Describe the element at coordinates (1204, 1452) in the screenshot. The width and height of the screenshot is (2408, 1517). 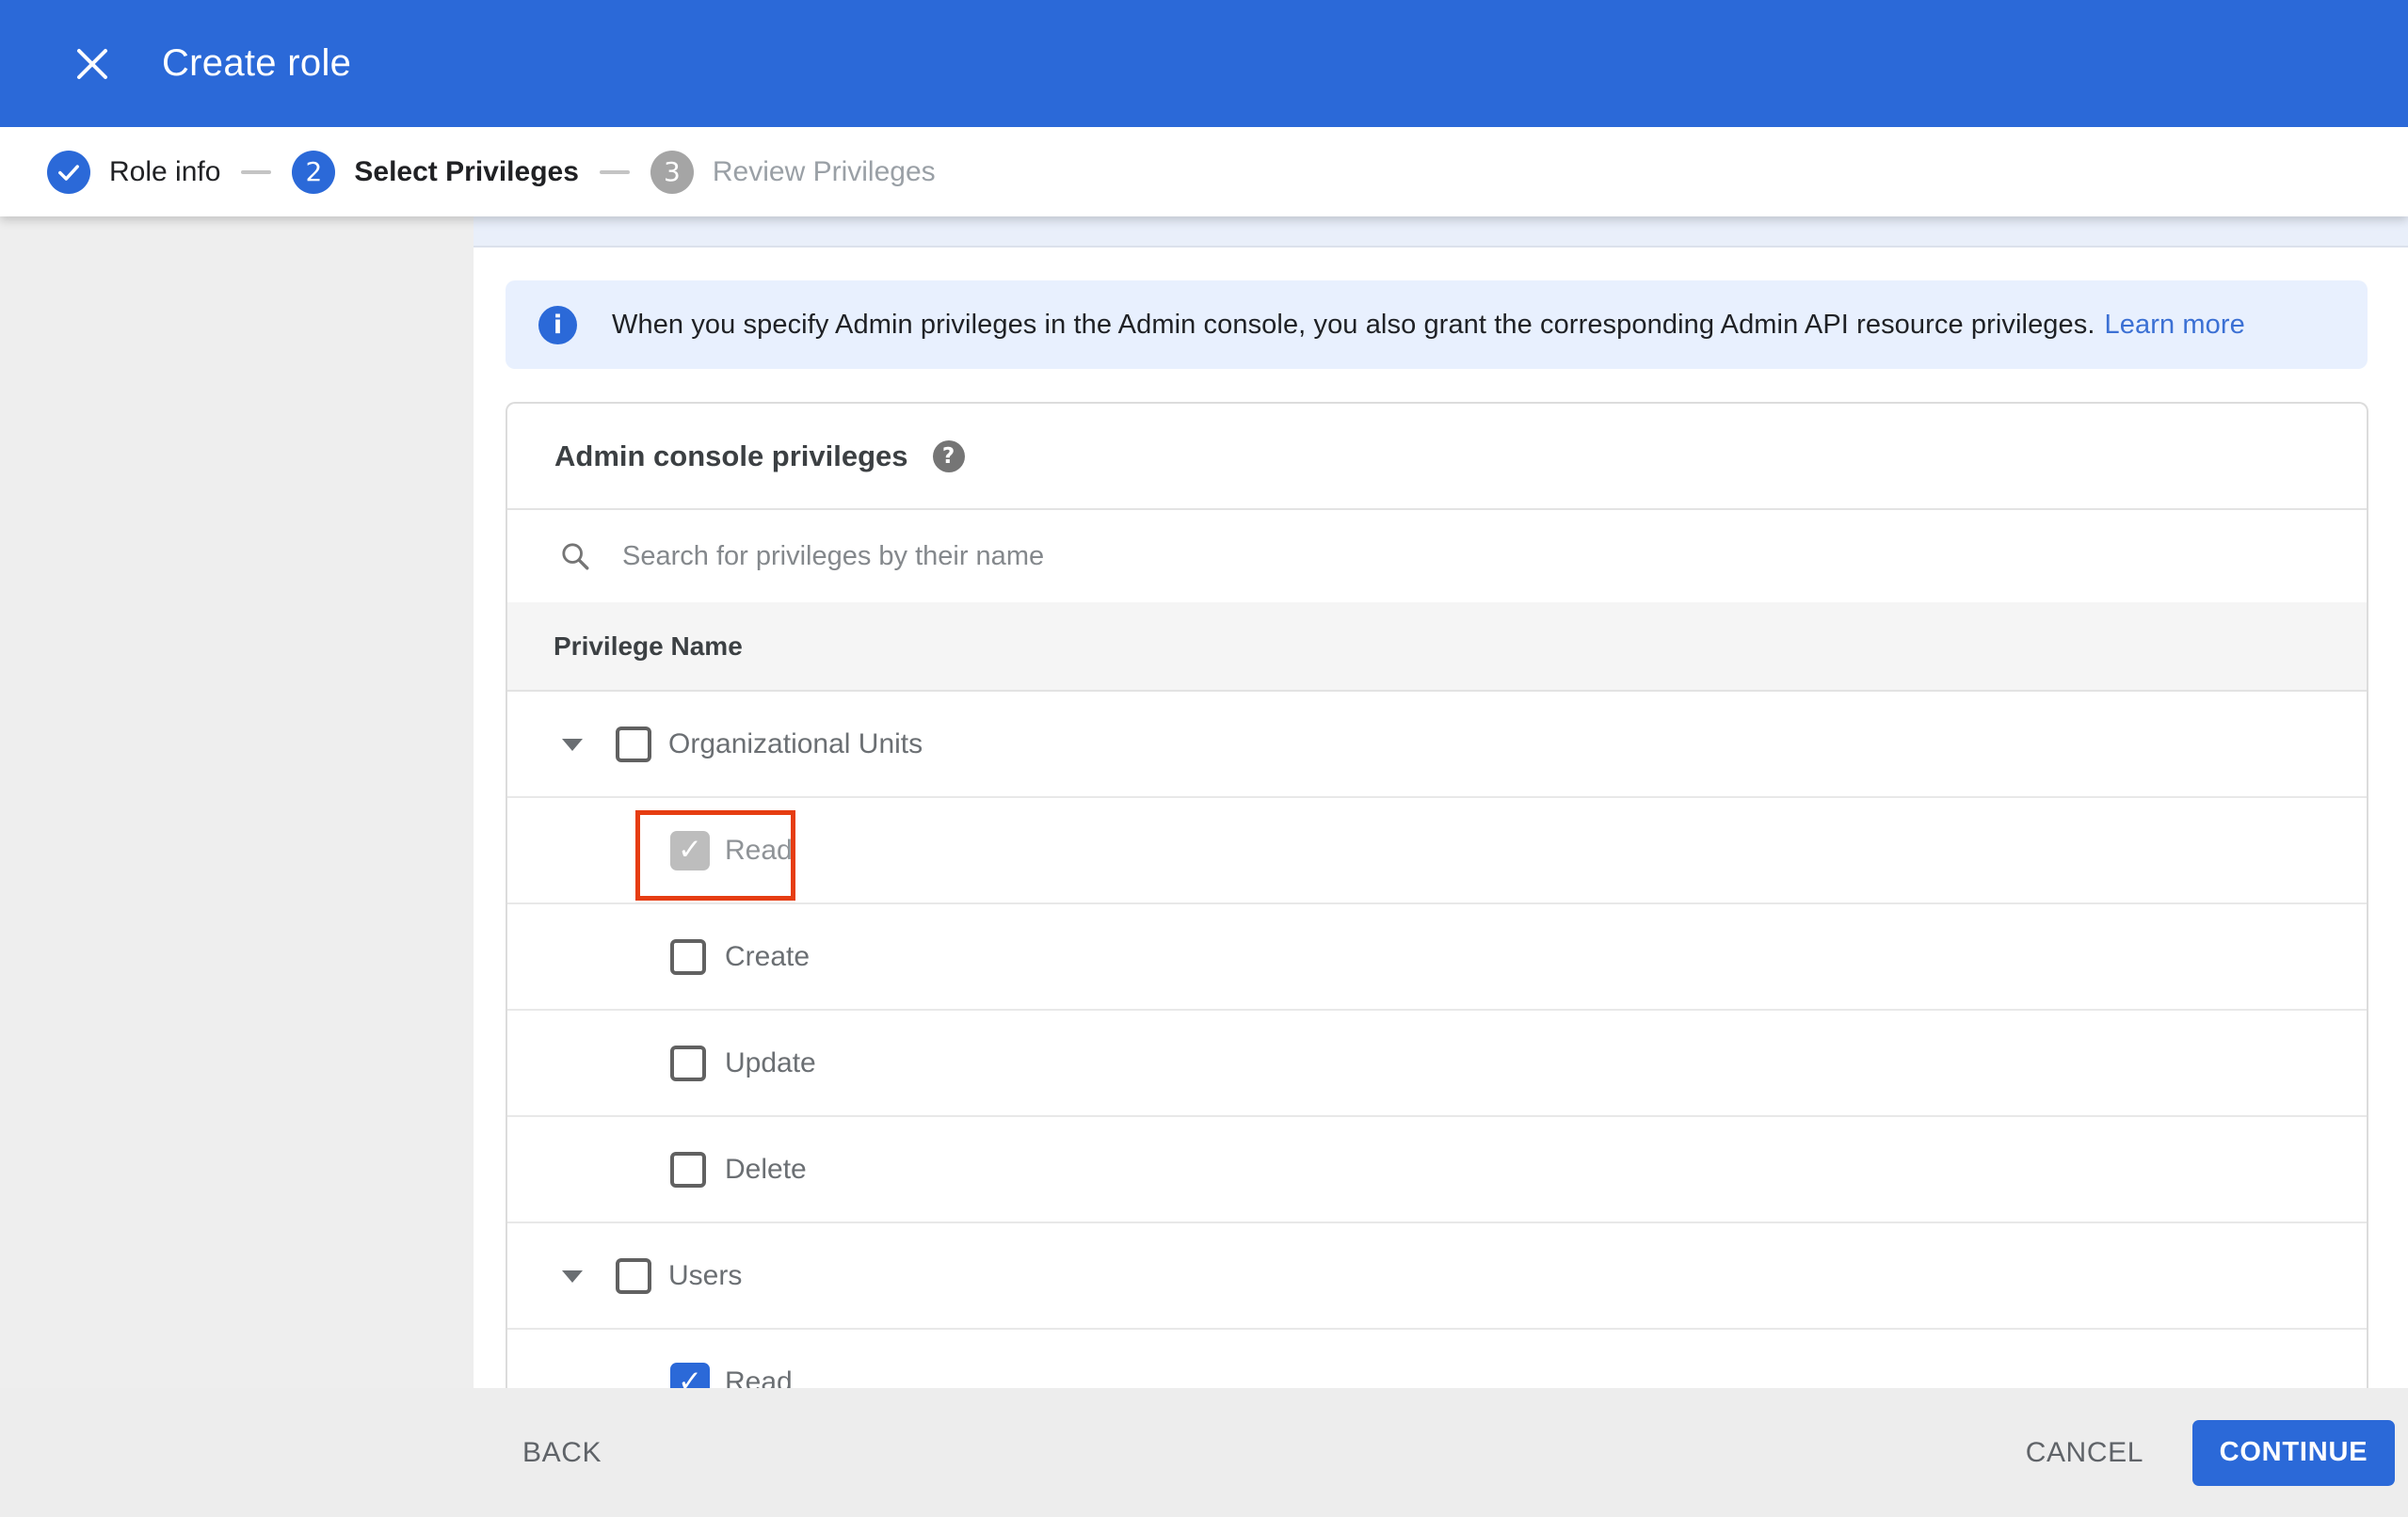
I see `footer-bar: BACK CANCEL CONTINUE` at that location.